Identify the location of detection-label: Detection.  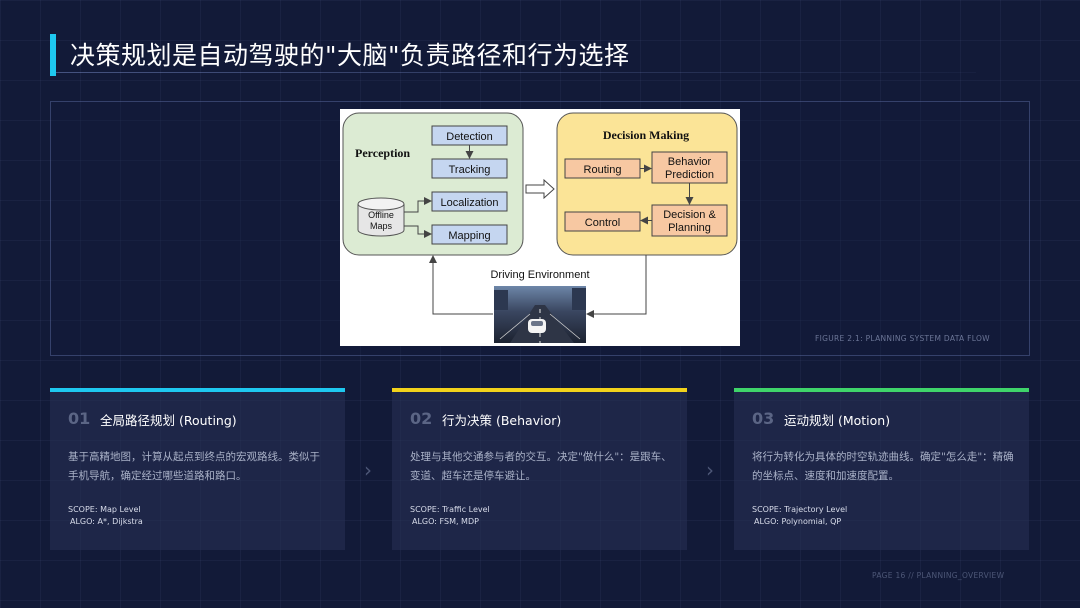
(469, 137).